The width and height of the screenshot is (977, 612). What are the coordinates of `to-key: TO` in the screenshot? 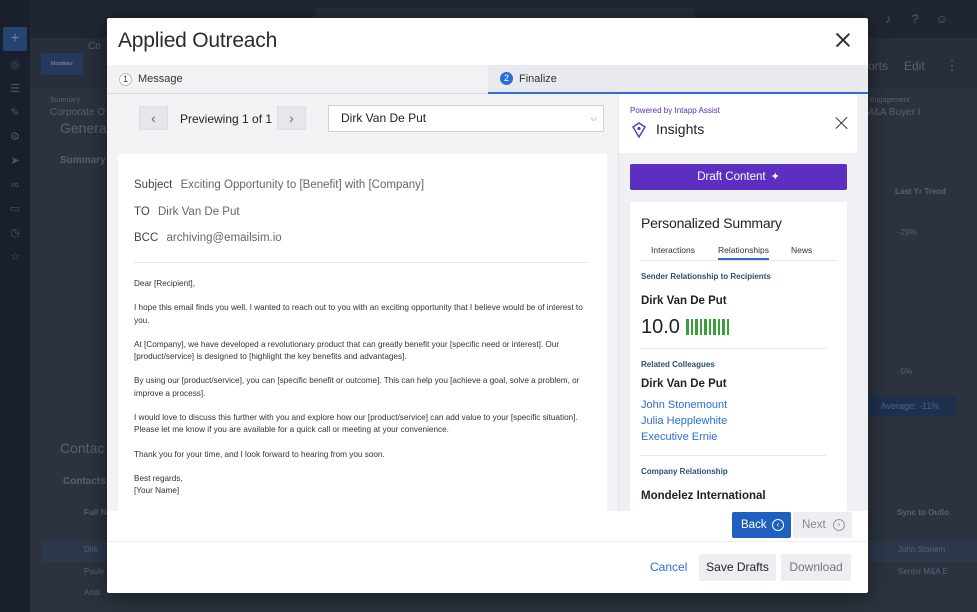 It's located at (142, 212).